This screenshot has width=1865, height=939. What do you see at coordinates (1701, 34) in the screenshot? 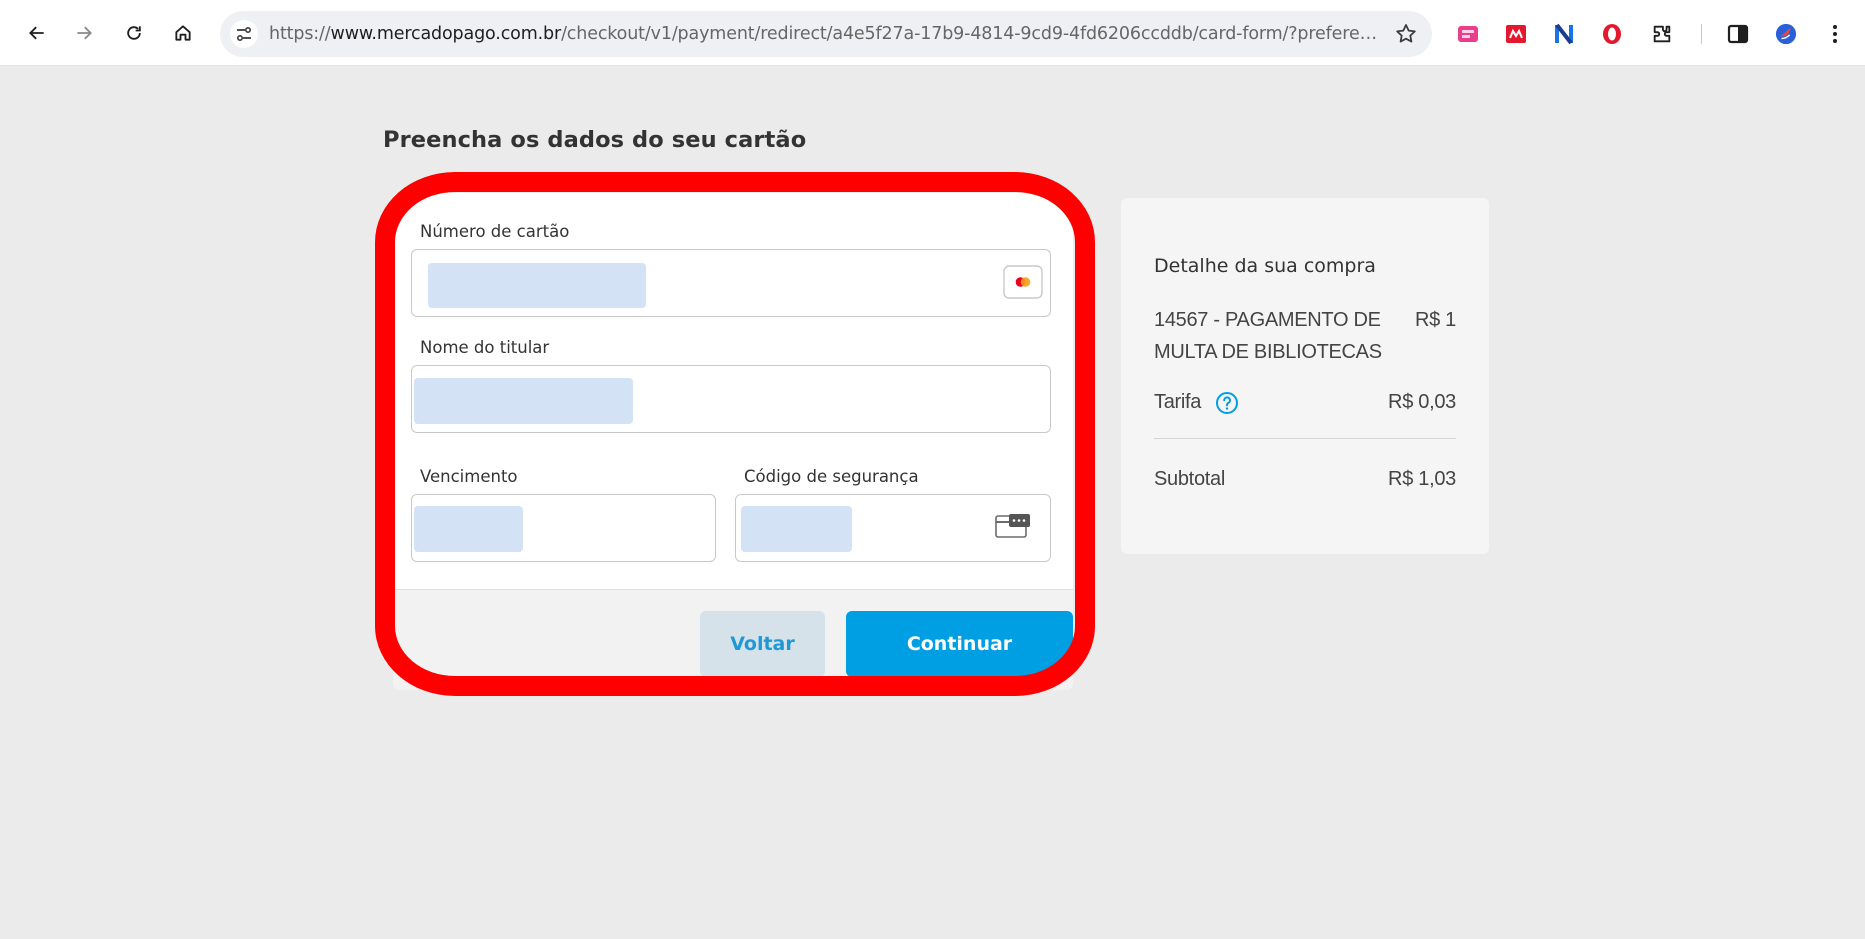
I see `toolbar-separator` at bounding box center [1701, 34].